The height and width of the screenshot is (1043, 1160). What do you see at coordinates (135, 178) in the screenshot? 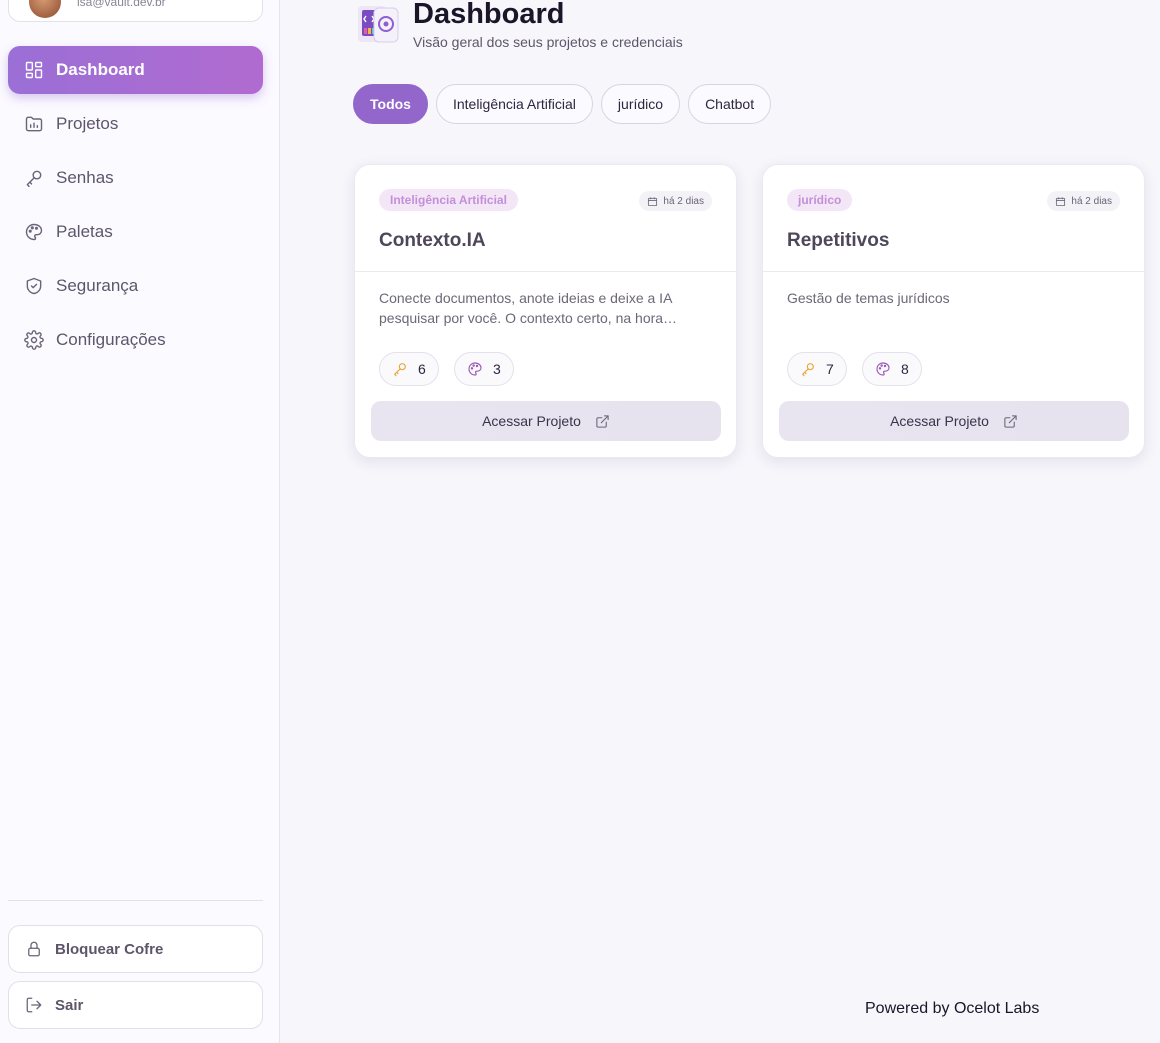
I see `sidebar-item-senhas: Senhas` at bounding box center [135, 178].